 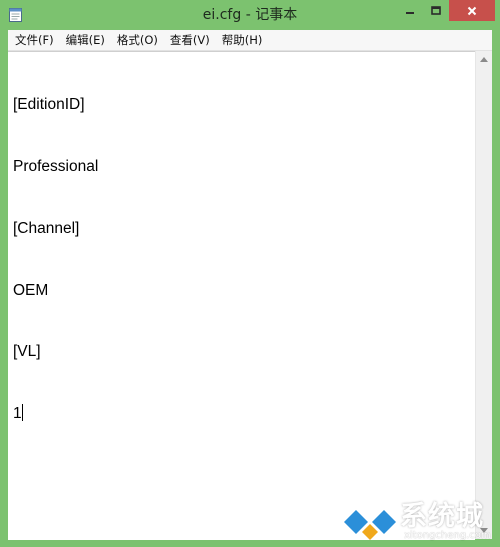 I want to click on watermark-logo-icon, so click(x=370, y=518).